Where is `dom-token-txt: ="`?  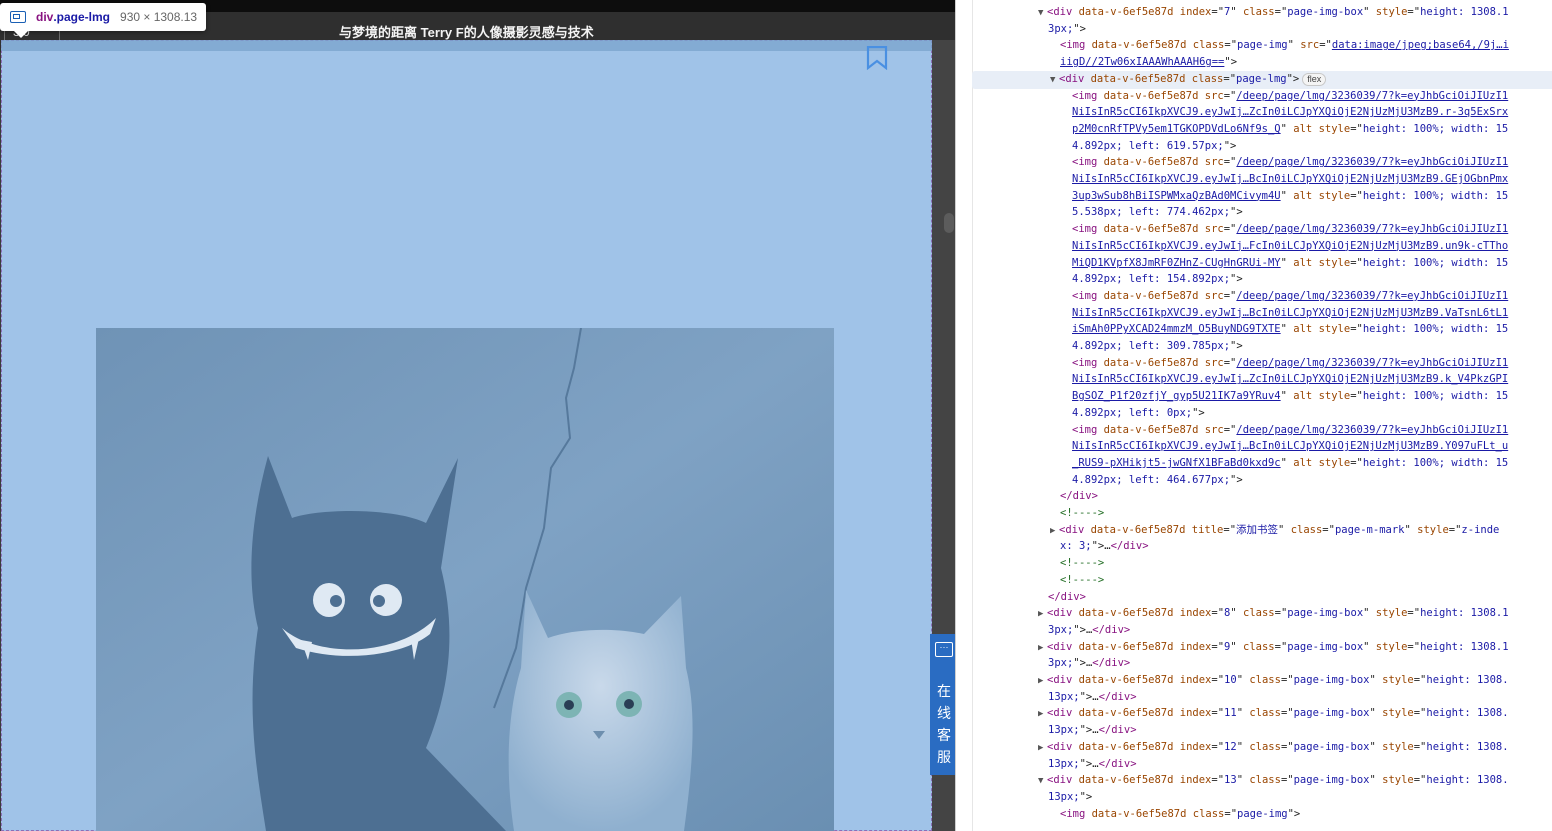 dom-token-txt: =" is located at coordinates (1218, 746).